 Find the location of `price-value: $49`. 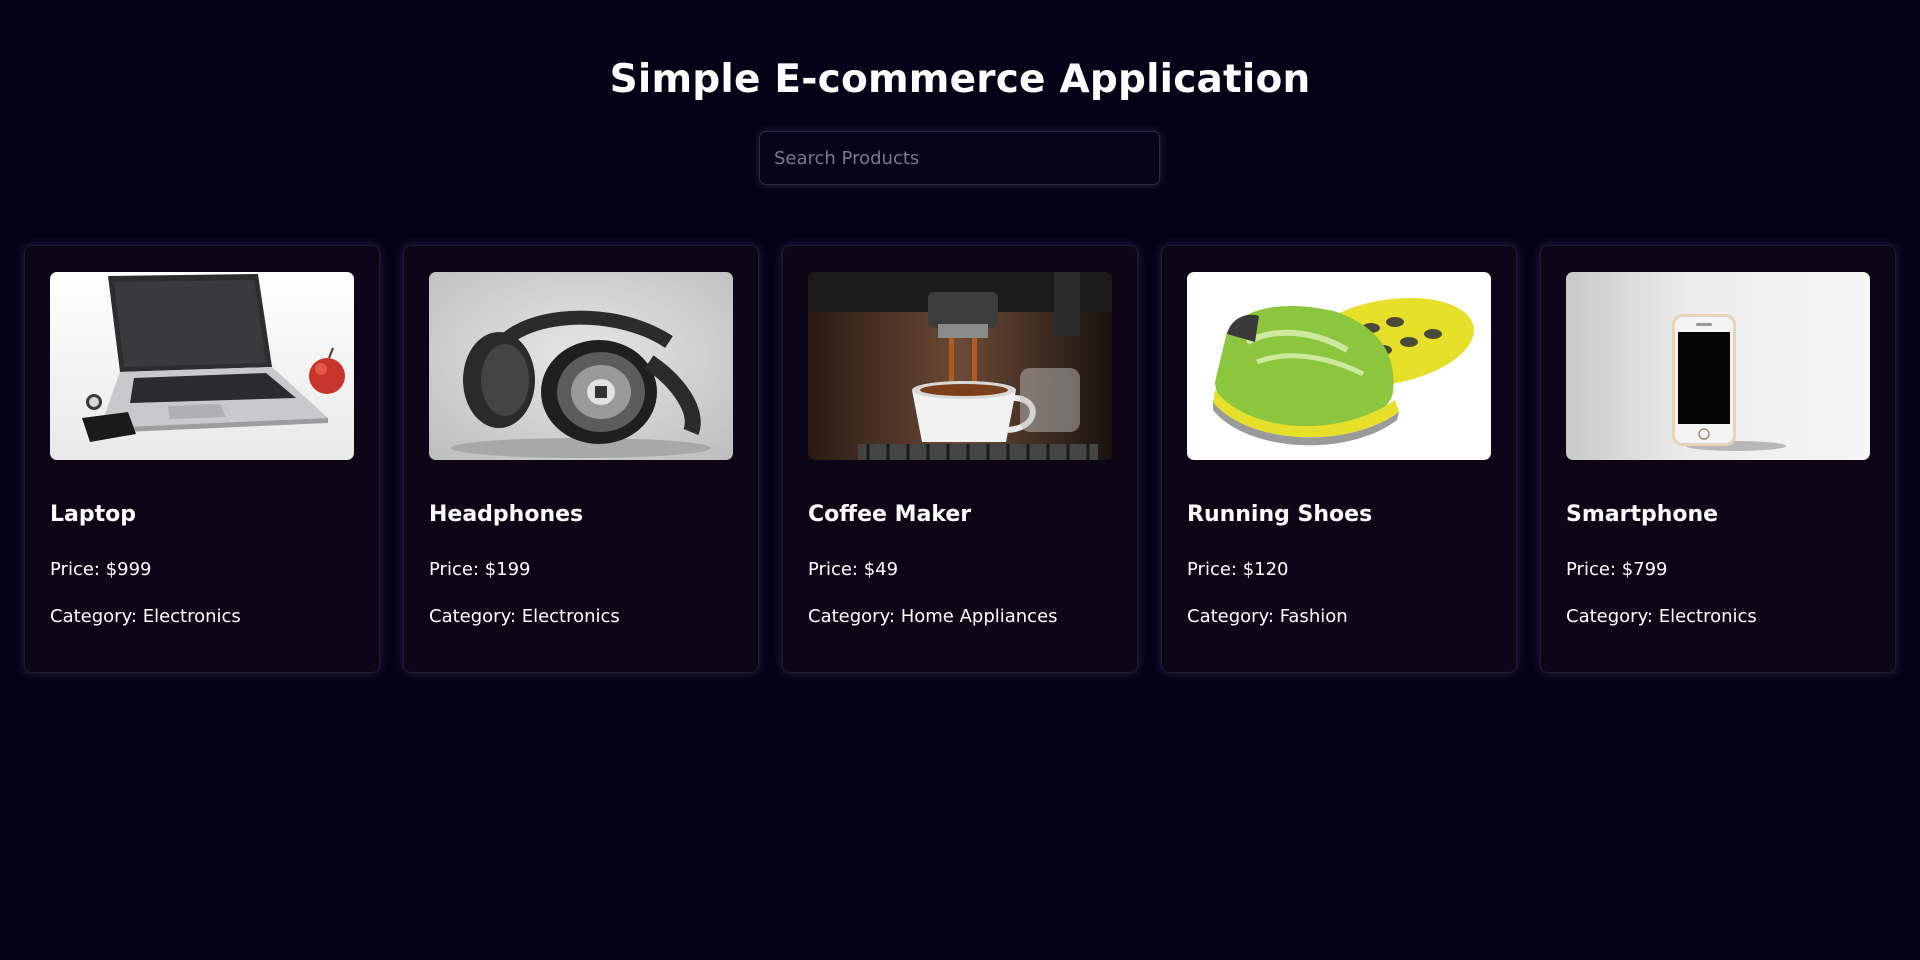

price-value: $49 is located at coordinates (881, 569).